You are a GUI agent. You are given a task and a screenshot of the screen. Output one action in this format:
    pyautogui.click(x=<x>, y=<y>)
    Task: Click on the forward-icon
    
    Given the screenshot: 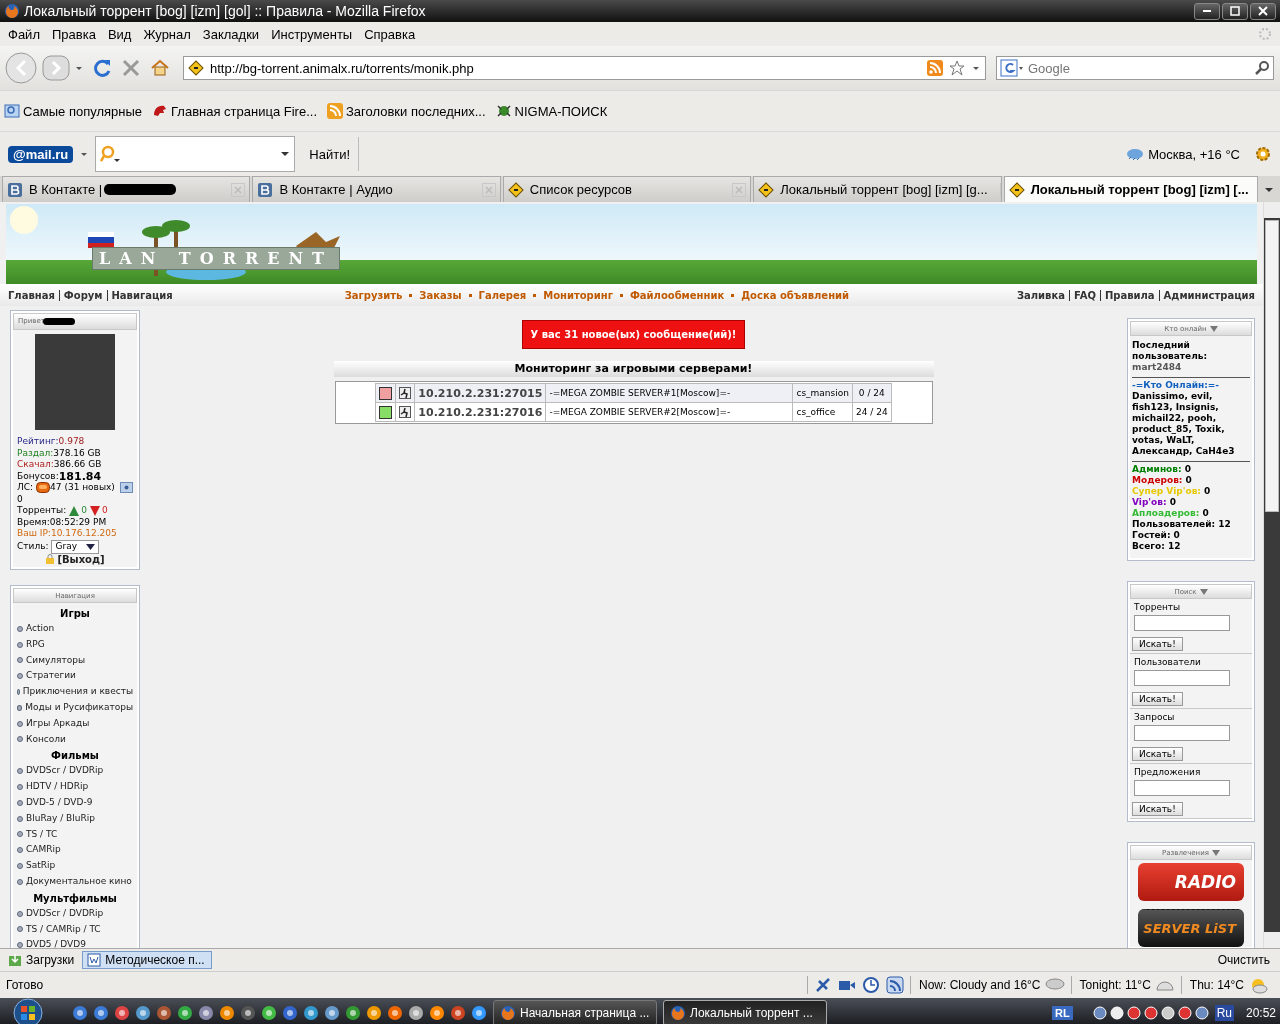 What is the action you would take?
    pyautogui.click(x=56, y=68)
    